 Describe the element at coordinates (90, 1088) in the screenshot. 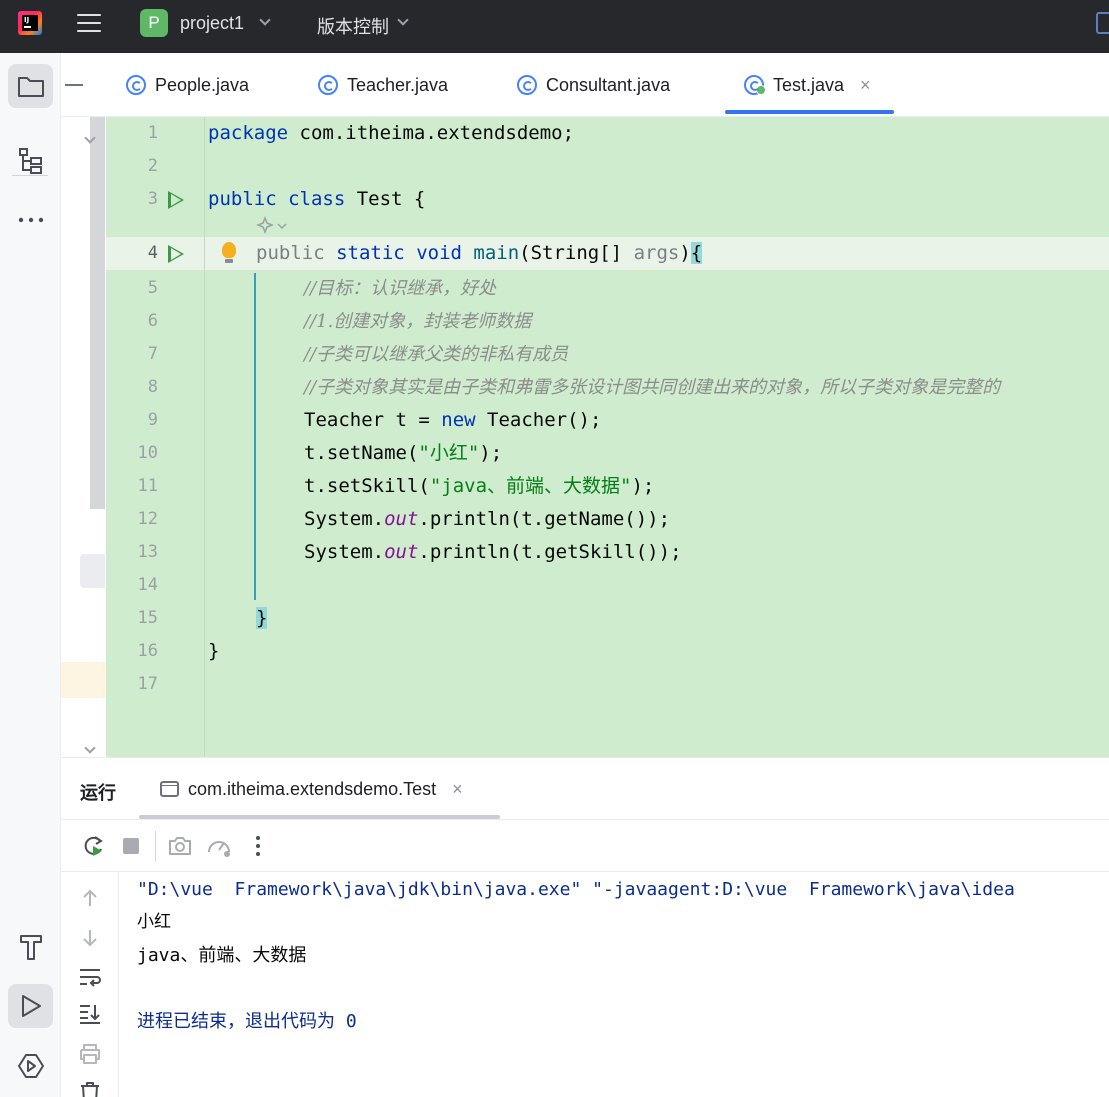

I see `clear-button` at that location.